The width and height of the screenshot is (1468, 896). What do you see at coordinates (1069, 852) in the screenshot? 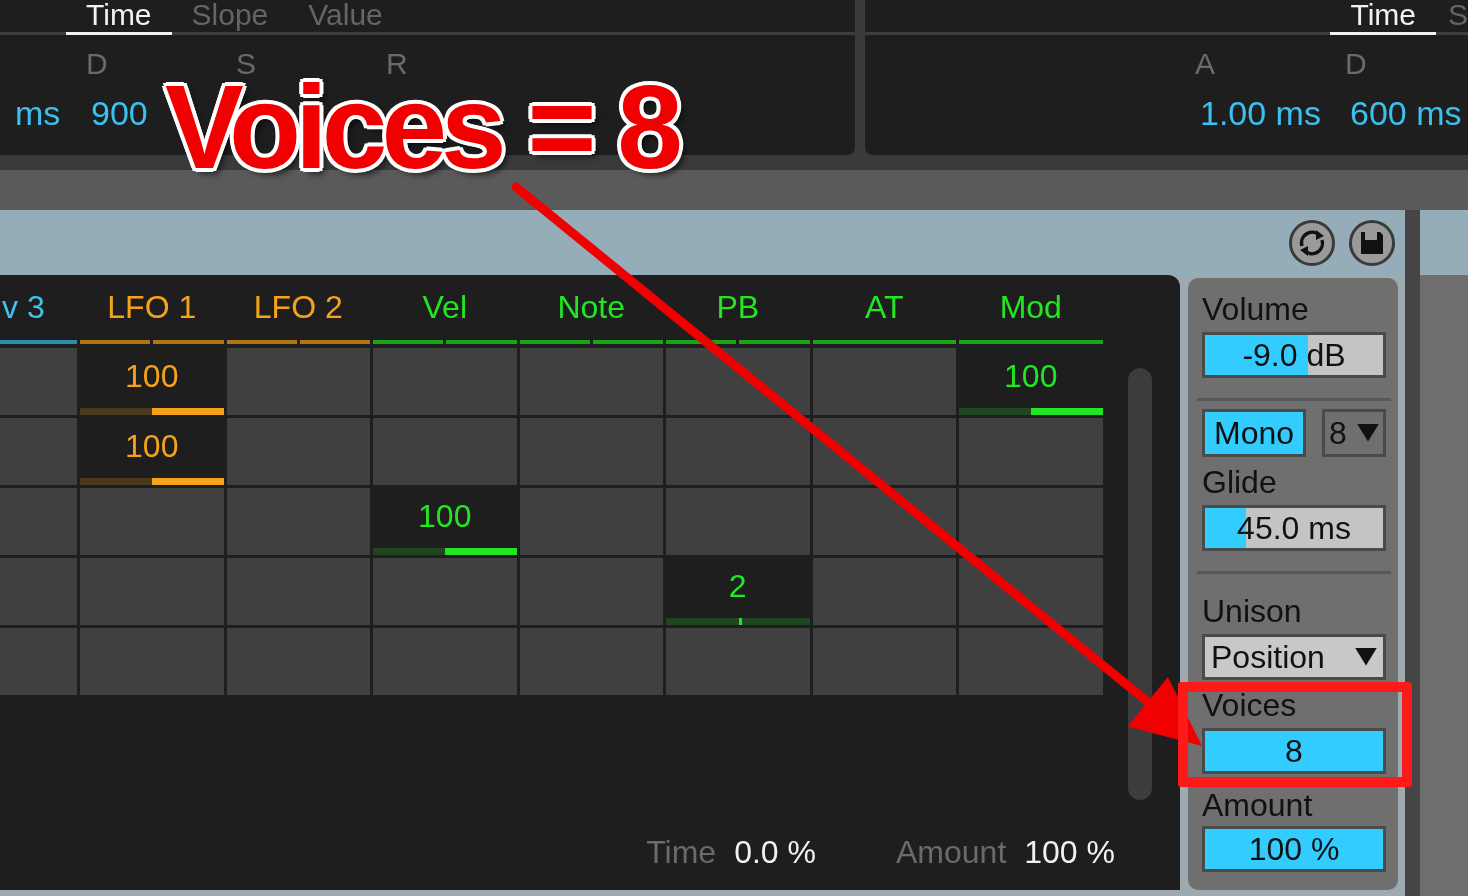
I see `parameter-value: 100 %` at bounding box center [1069, 852].